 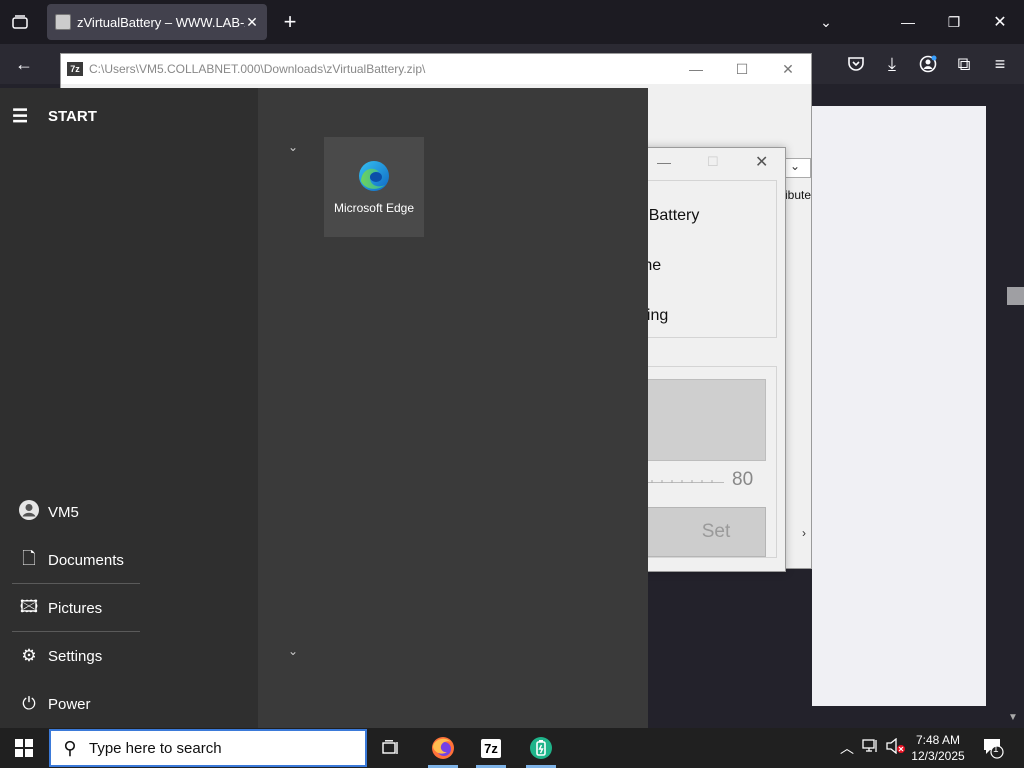 I want to click on 7zip-app-icon: 7z, so click(x=75, y=69).